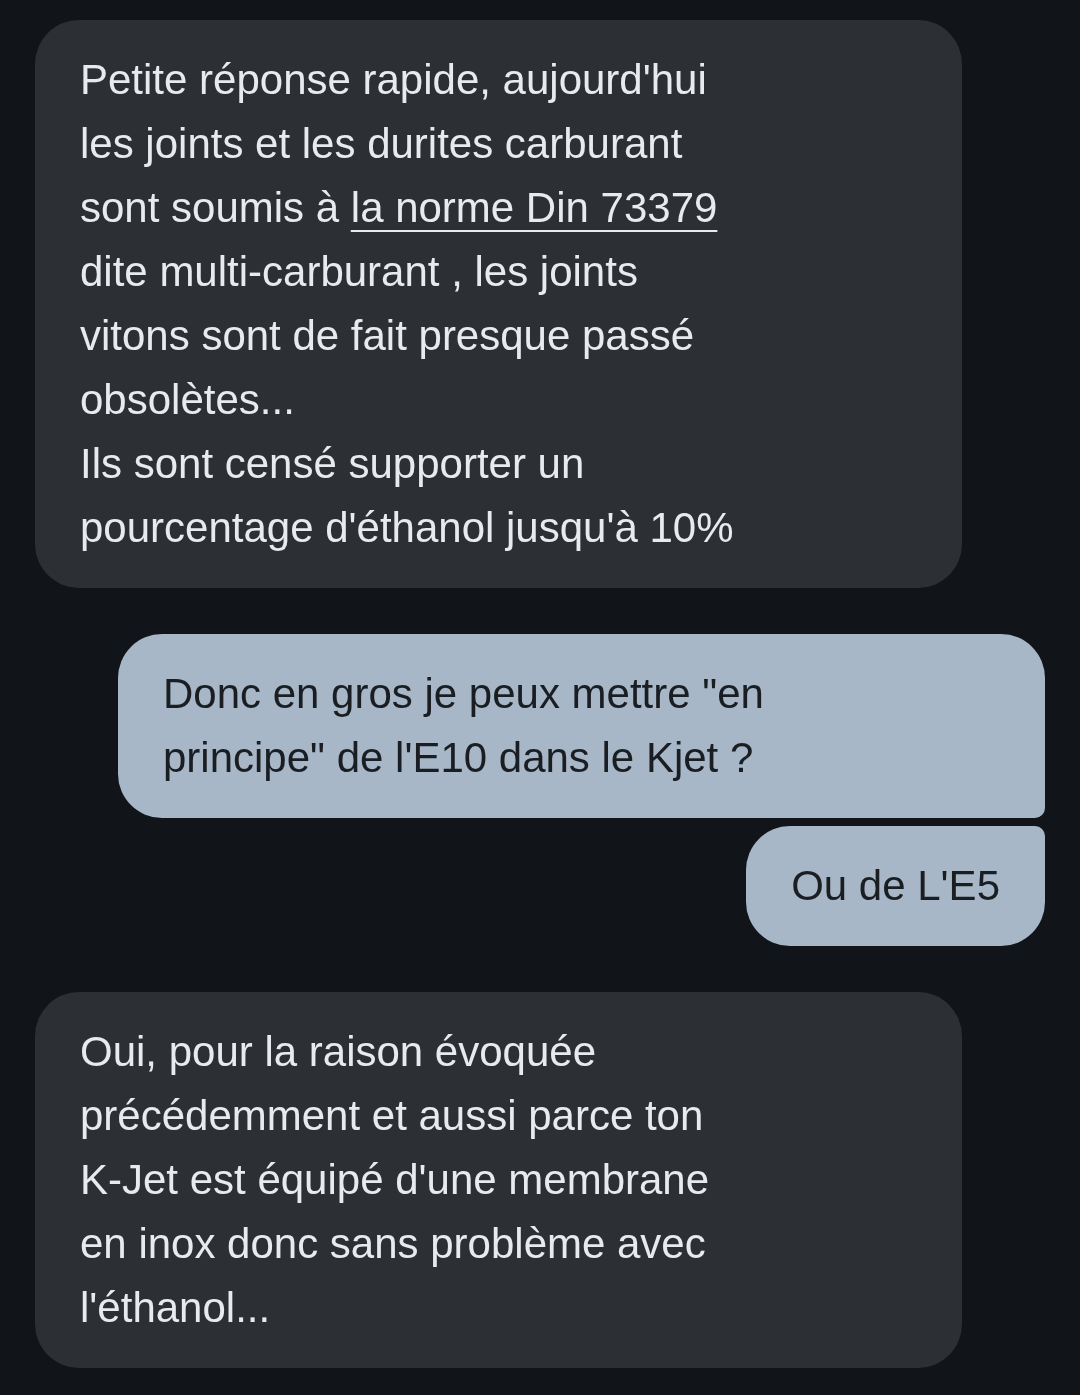 Image resolution: width=1080 pixels, height=1395 pixels. I want to click on link: la norme Din 73379, so click(534, 207).